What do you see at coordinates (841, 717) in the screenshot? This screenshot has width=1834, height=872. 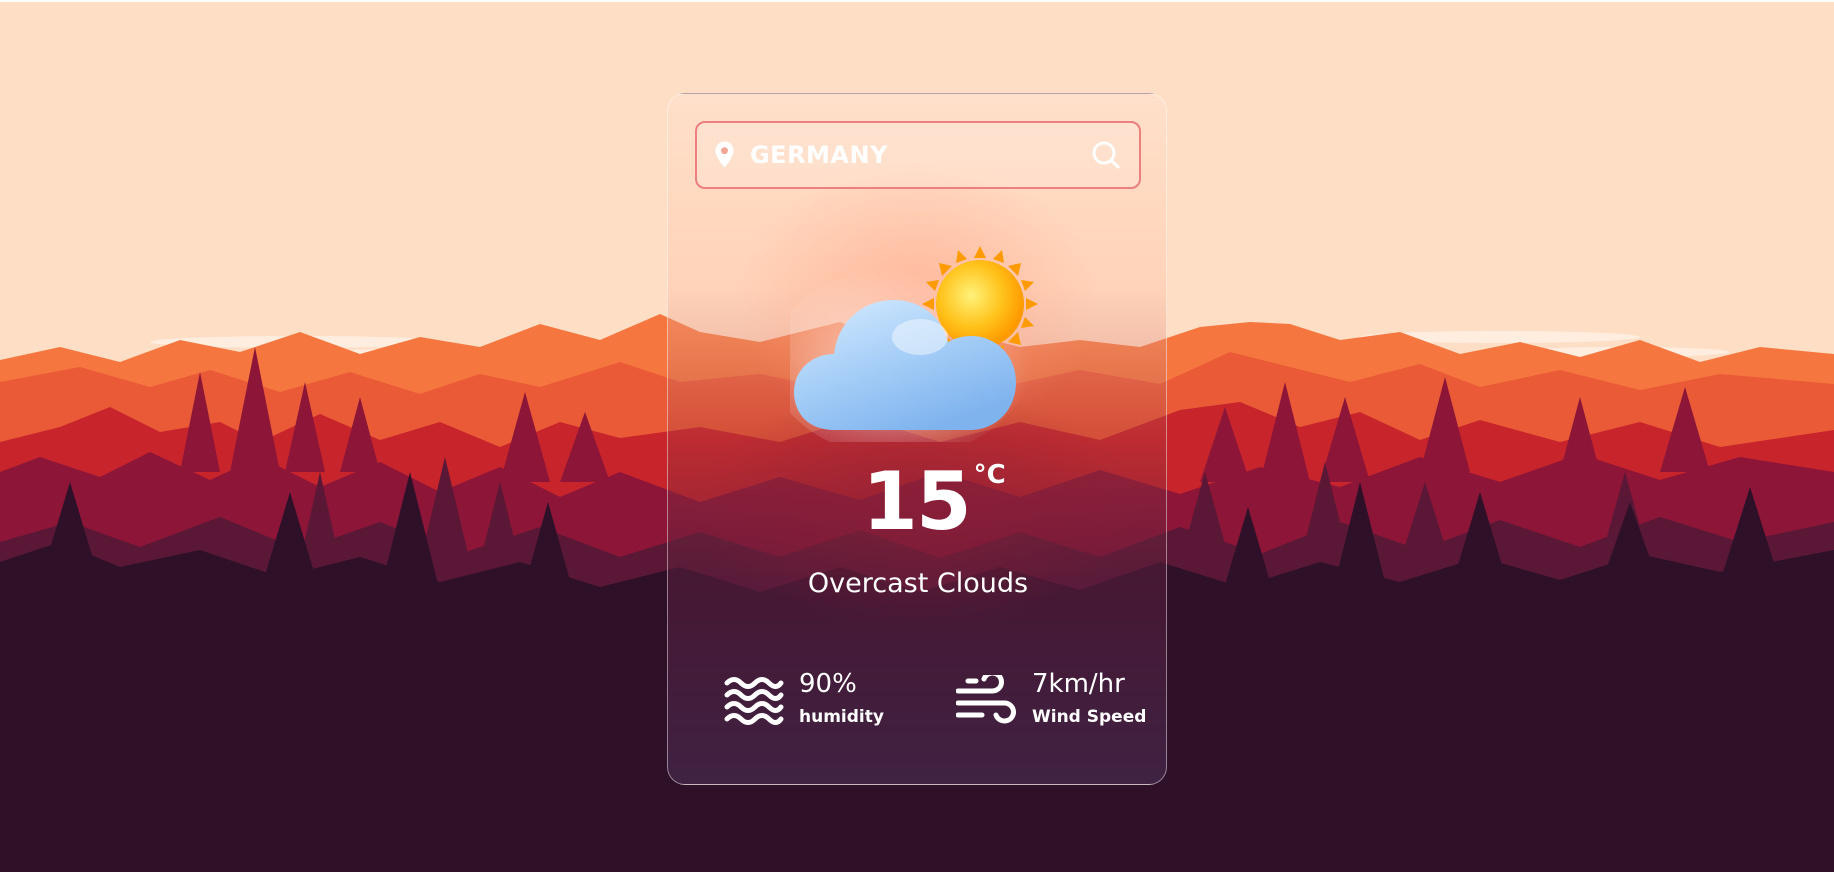 I see `humidity-label: humidity` at bounding box center [841, 717].